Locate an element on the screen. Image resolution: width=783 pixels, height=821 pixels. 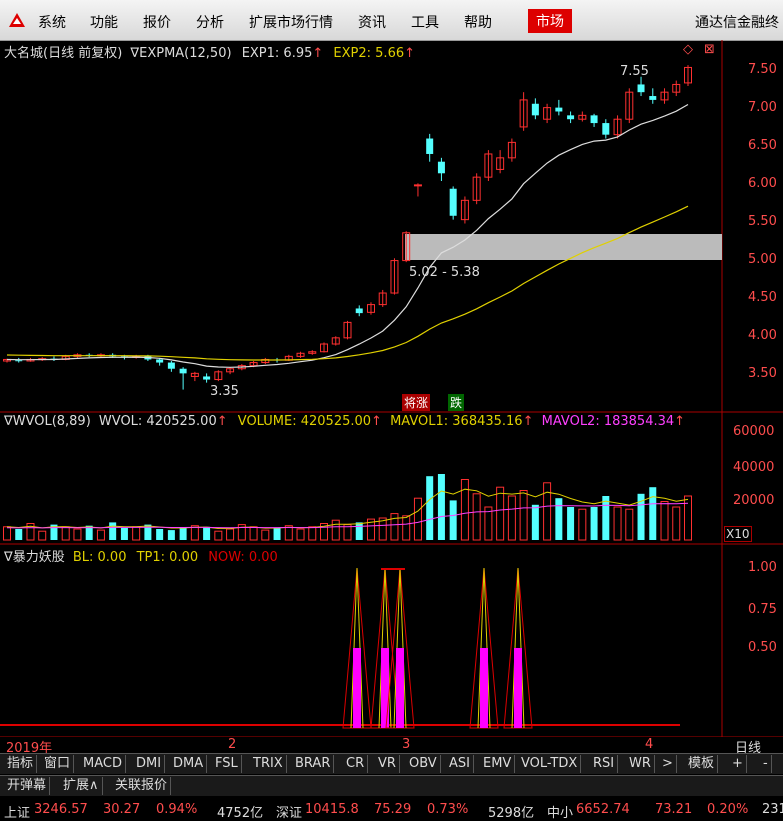
smb-index-change: 73.21 is located at coordinates (674, 809).